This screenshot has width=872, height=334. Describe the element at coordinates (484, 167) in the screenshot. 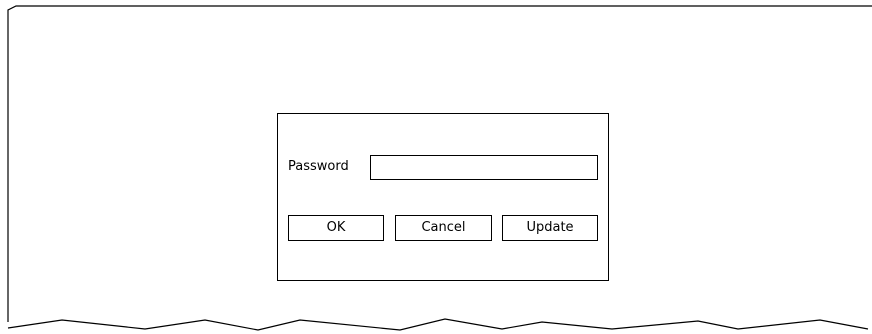

I see `password-input` at that location.